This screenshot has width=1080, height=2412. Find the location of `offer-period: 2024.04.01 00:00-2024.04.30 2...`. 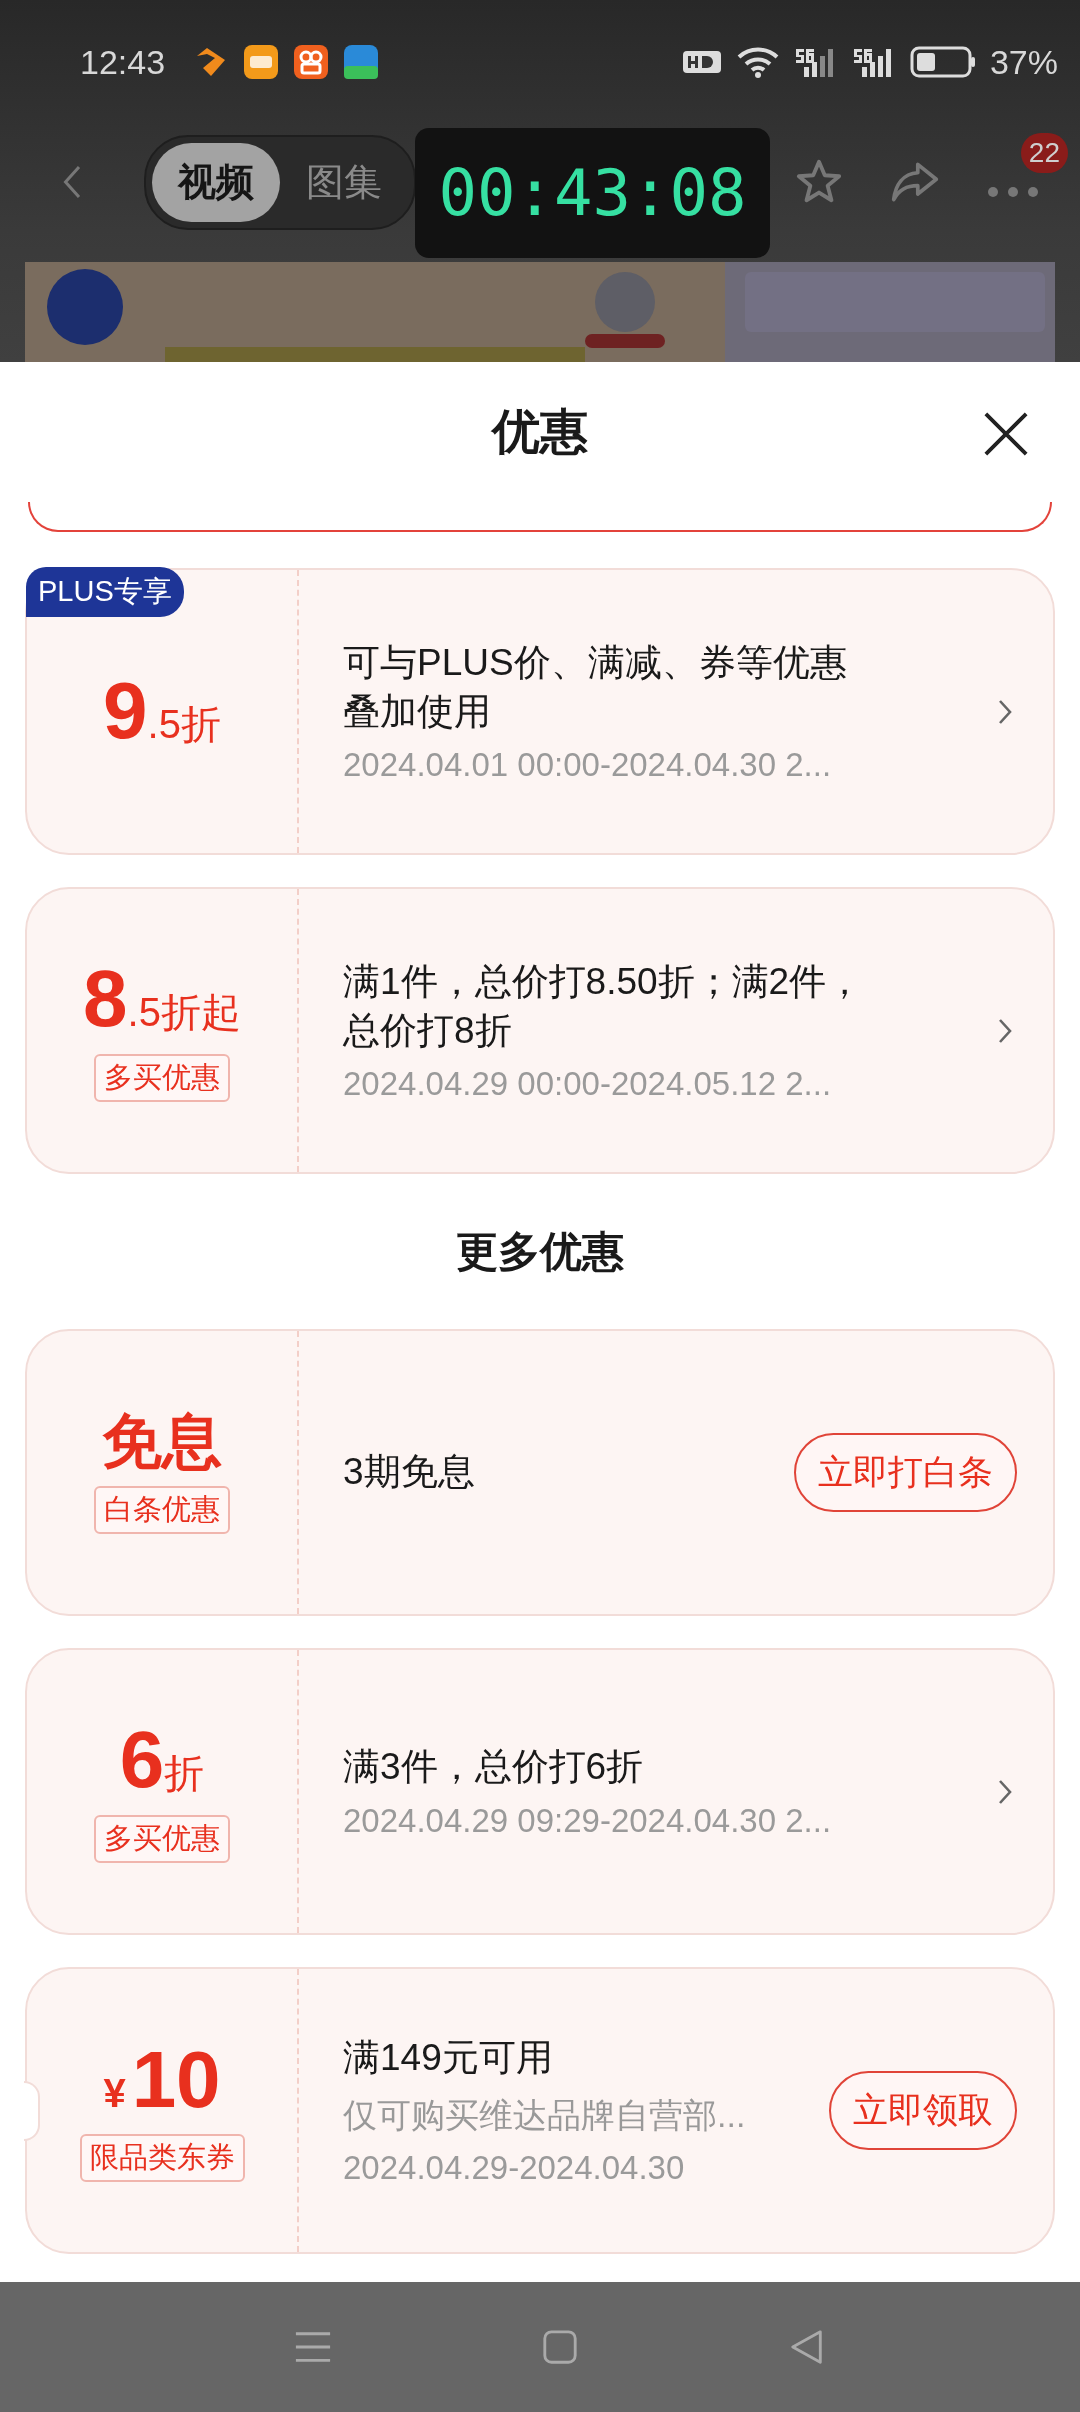

offer-period: 2024.04.01 00:00-2024.04.30 2... is located at coordinates (588, 764).